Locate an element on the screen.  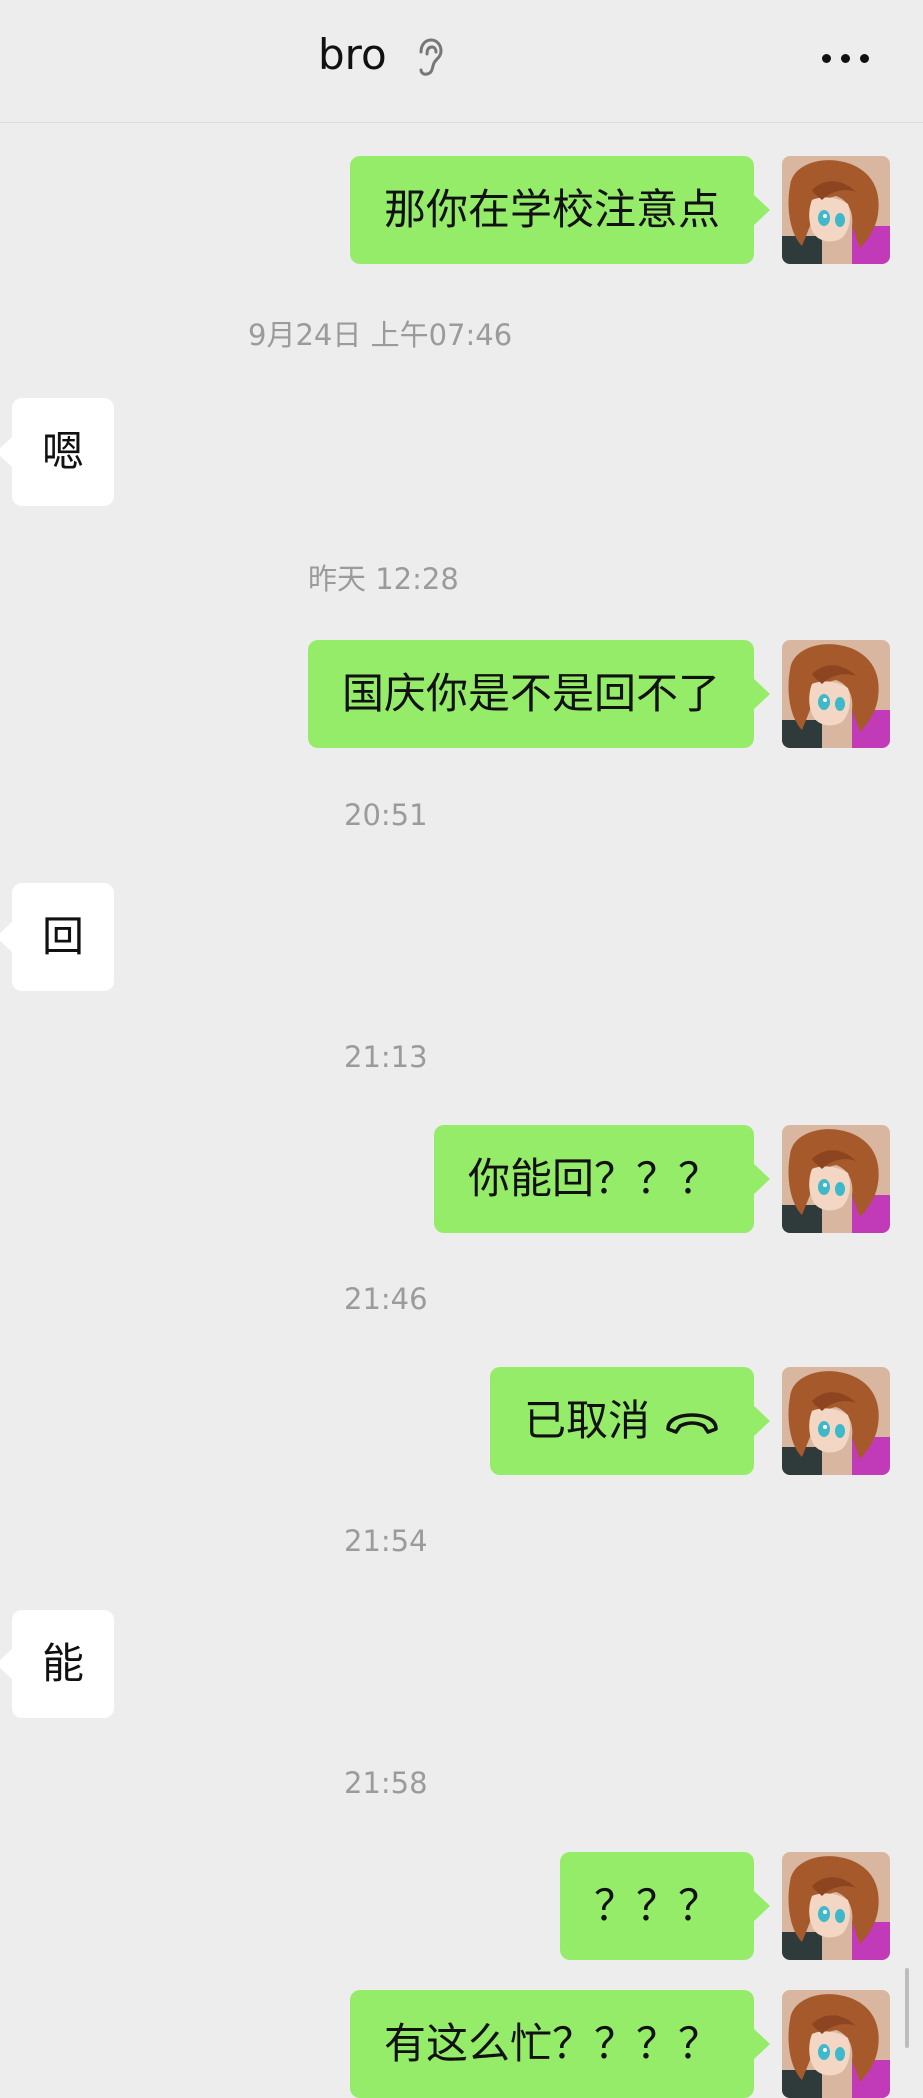
chat-title: bro is located at coordinates (352, 54).